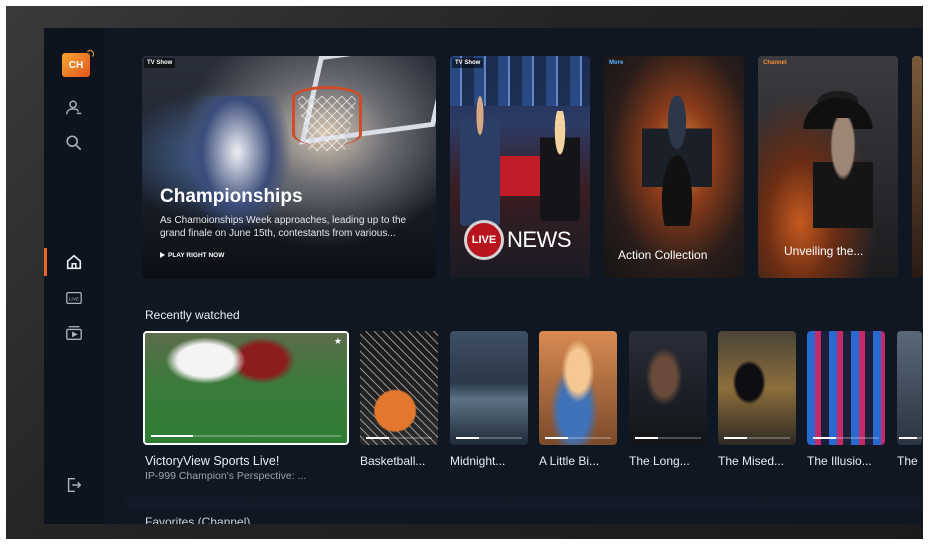 This screenshot has width=929, height=545. What do you see at coordinates (231, 196) in the screenshot?
I see `hero-title: Championships` at bounding box center [231, 196].